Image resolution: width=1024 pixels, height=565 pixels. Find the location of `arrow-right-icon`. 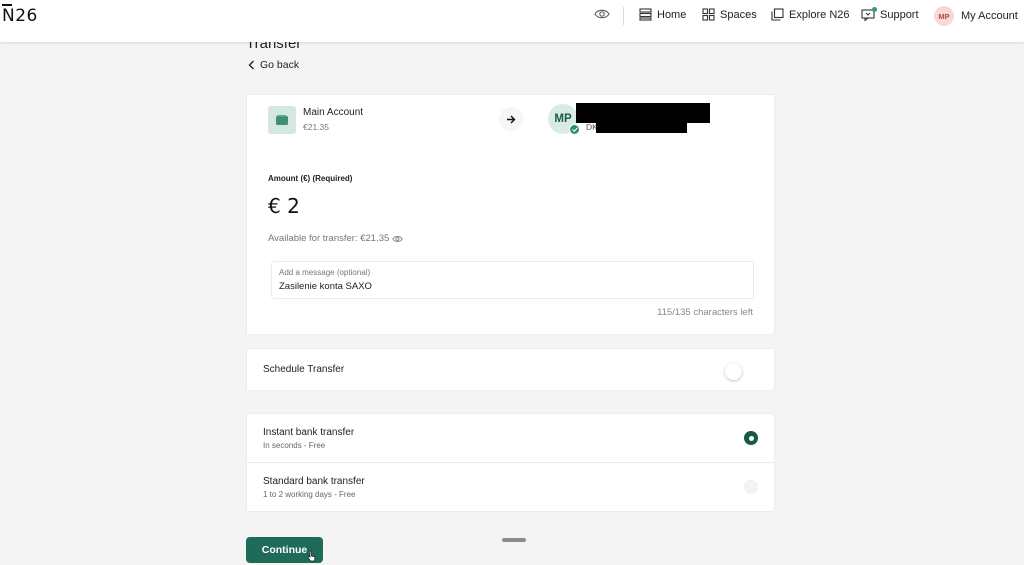

arrow-right-icon is located at coordinates (511, 119).